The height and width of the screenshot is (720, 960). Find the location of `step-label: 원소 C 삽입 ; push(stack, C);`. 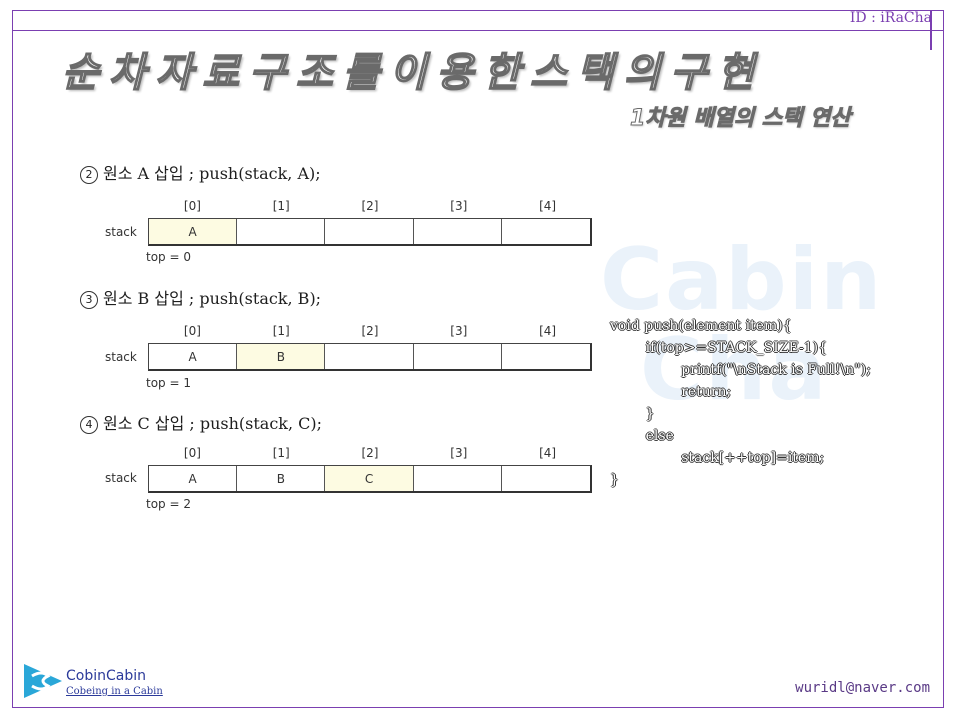

step-label: 원소 C 삽입 ; push(stack, C); is located at coordinates (213, 423).